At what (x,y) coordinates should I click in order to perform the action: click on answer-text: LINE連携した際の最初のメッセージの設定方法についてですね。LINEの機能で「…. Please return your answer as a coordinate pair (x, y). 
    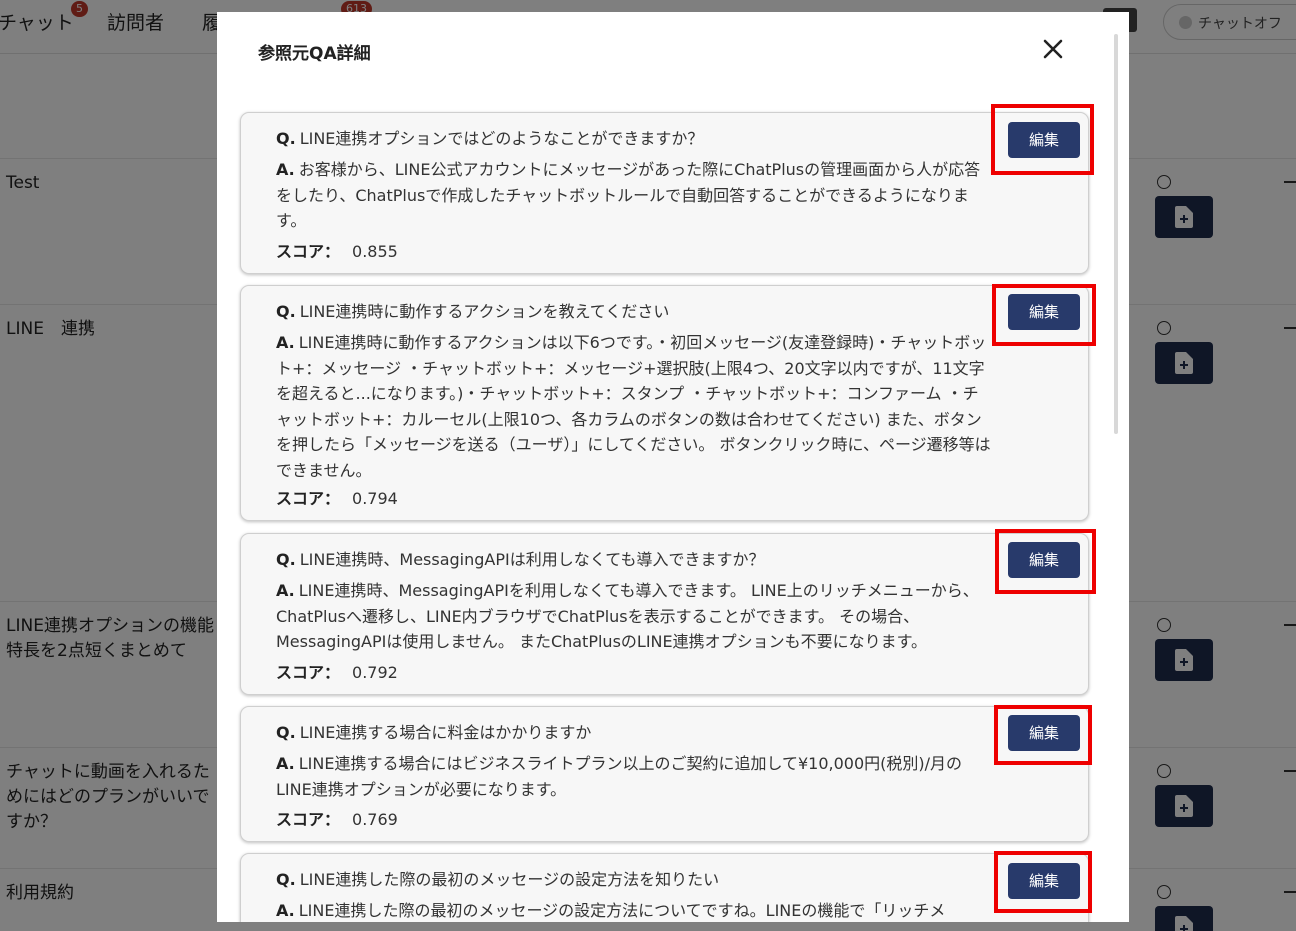
    Looking at the image, I should click on (622, 910).